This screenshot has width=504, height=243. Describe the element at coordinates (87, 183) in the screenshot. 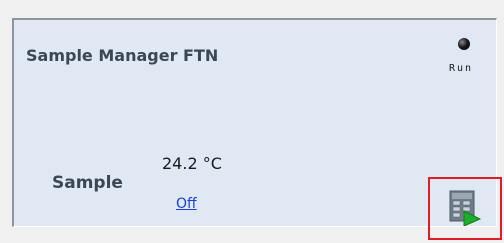

I see `sample-label: Sample` at that location.